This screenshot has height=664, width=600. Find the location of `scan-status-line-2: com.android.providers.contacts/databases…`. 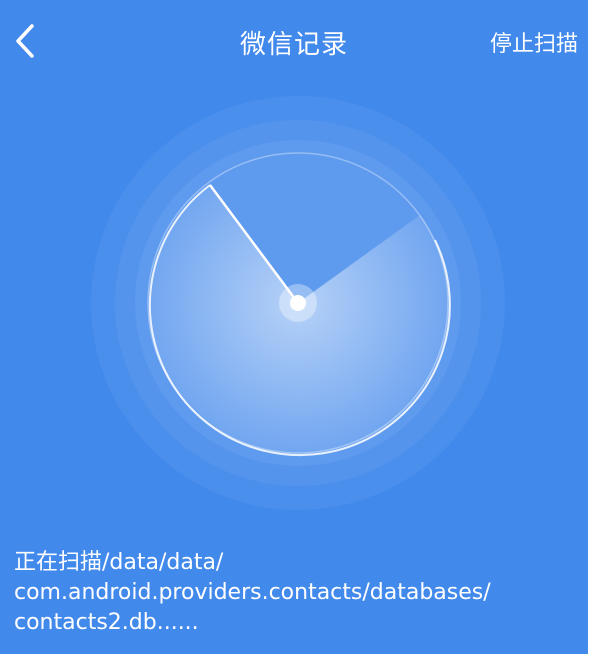

scan-status-line-2: com.android.providers.contacts/databases… is located at coordinates (252, 592).